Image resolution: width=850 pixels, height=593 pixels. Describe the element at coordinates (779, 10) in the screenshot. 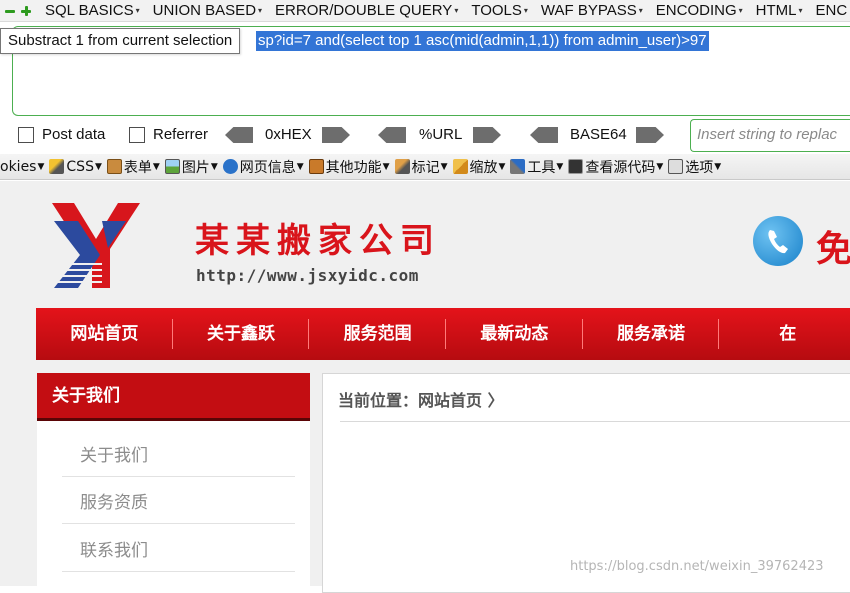

I see `menu-html: HTML ▾` at that location.